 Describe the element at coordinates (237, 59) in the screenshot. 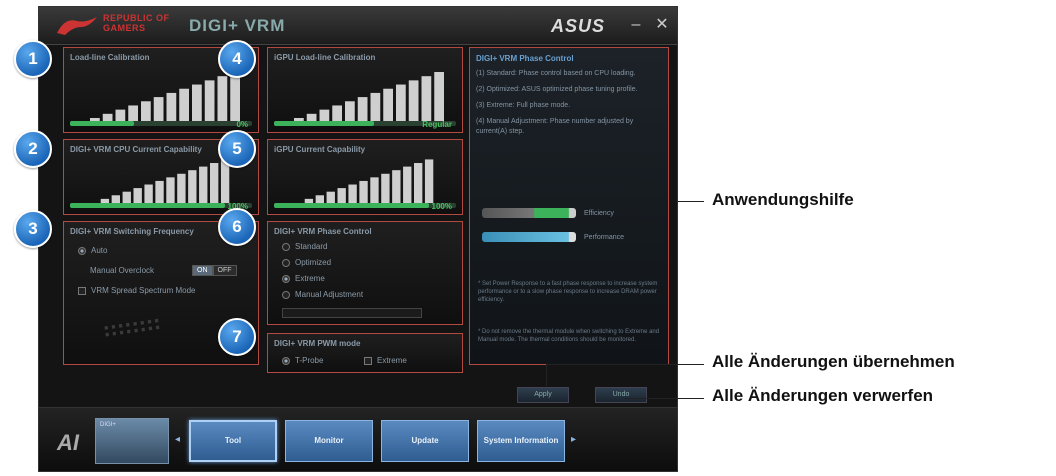

I see `callout-badge-4: 4` at that location.